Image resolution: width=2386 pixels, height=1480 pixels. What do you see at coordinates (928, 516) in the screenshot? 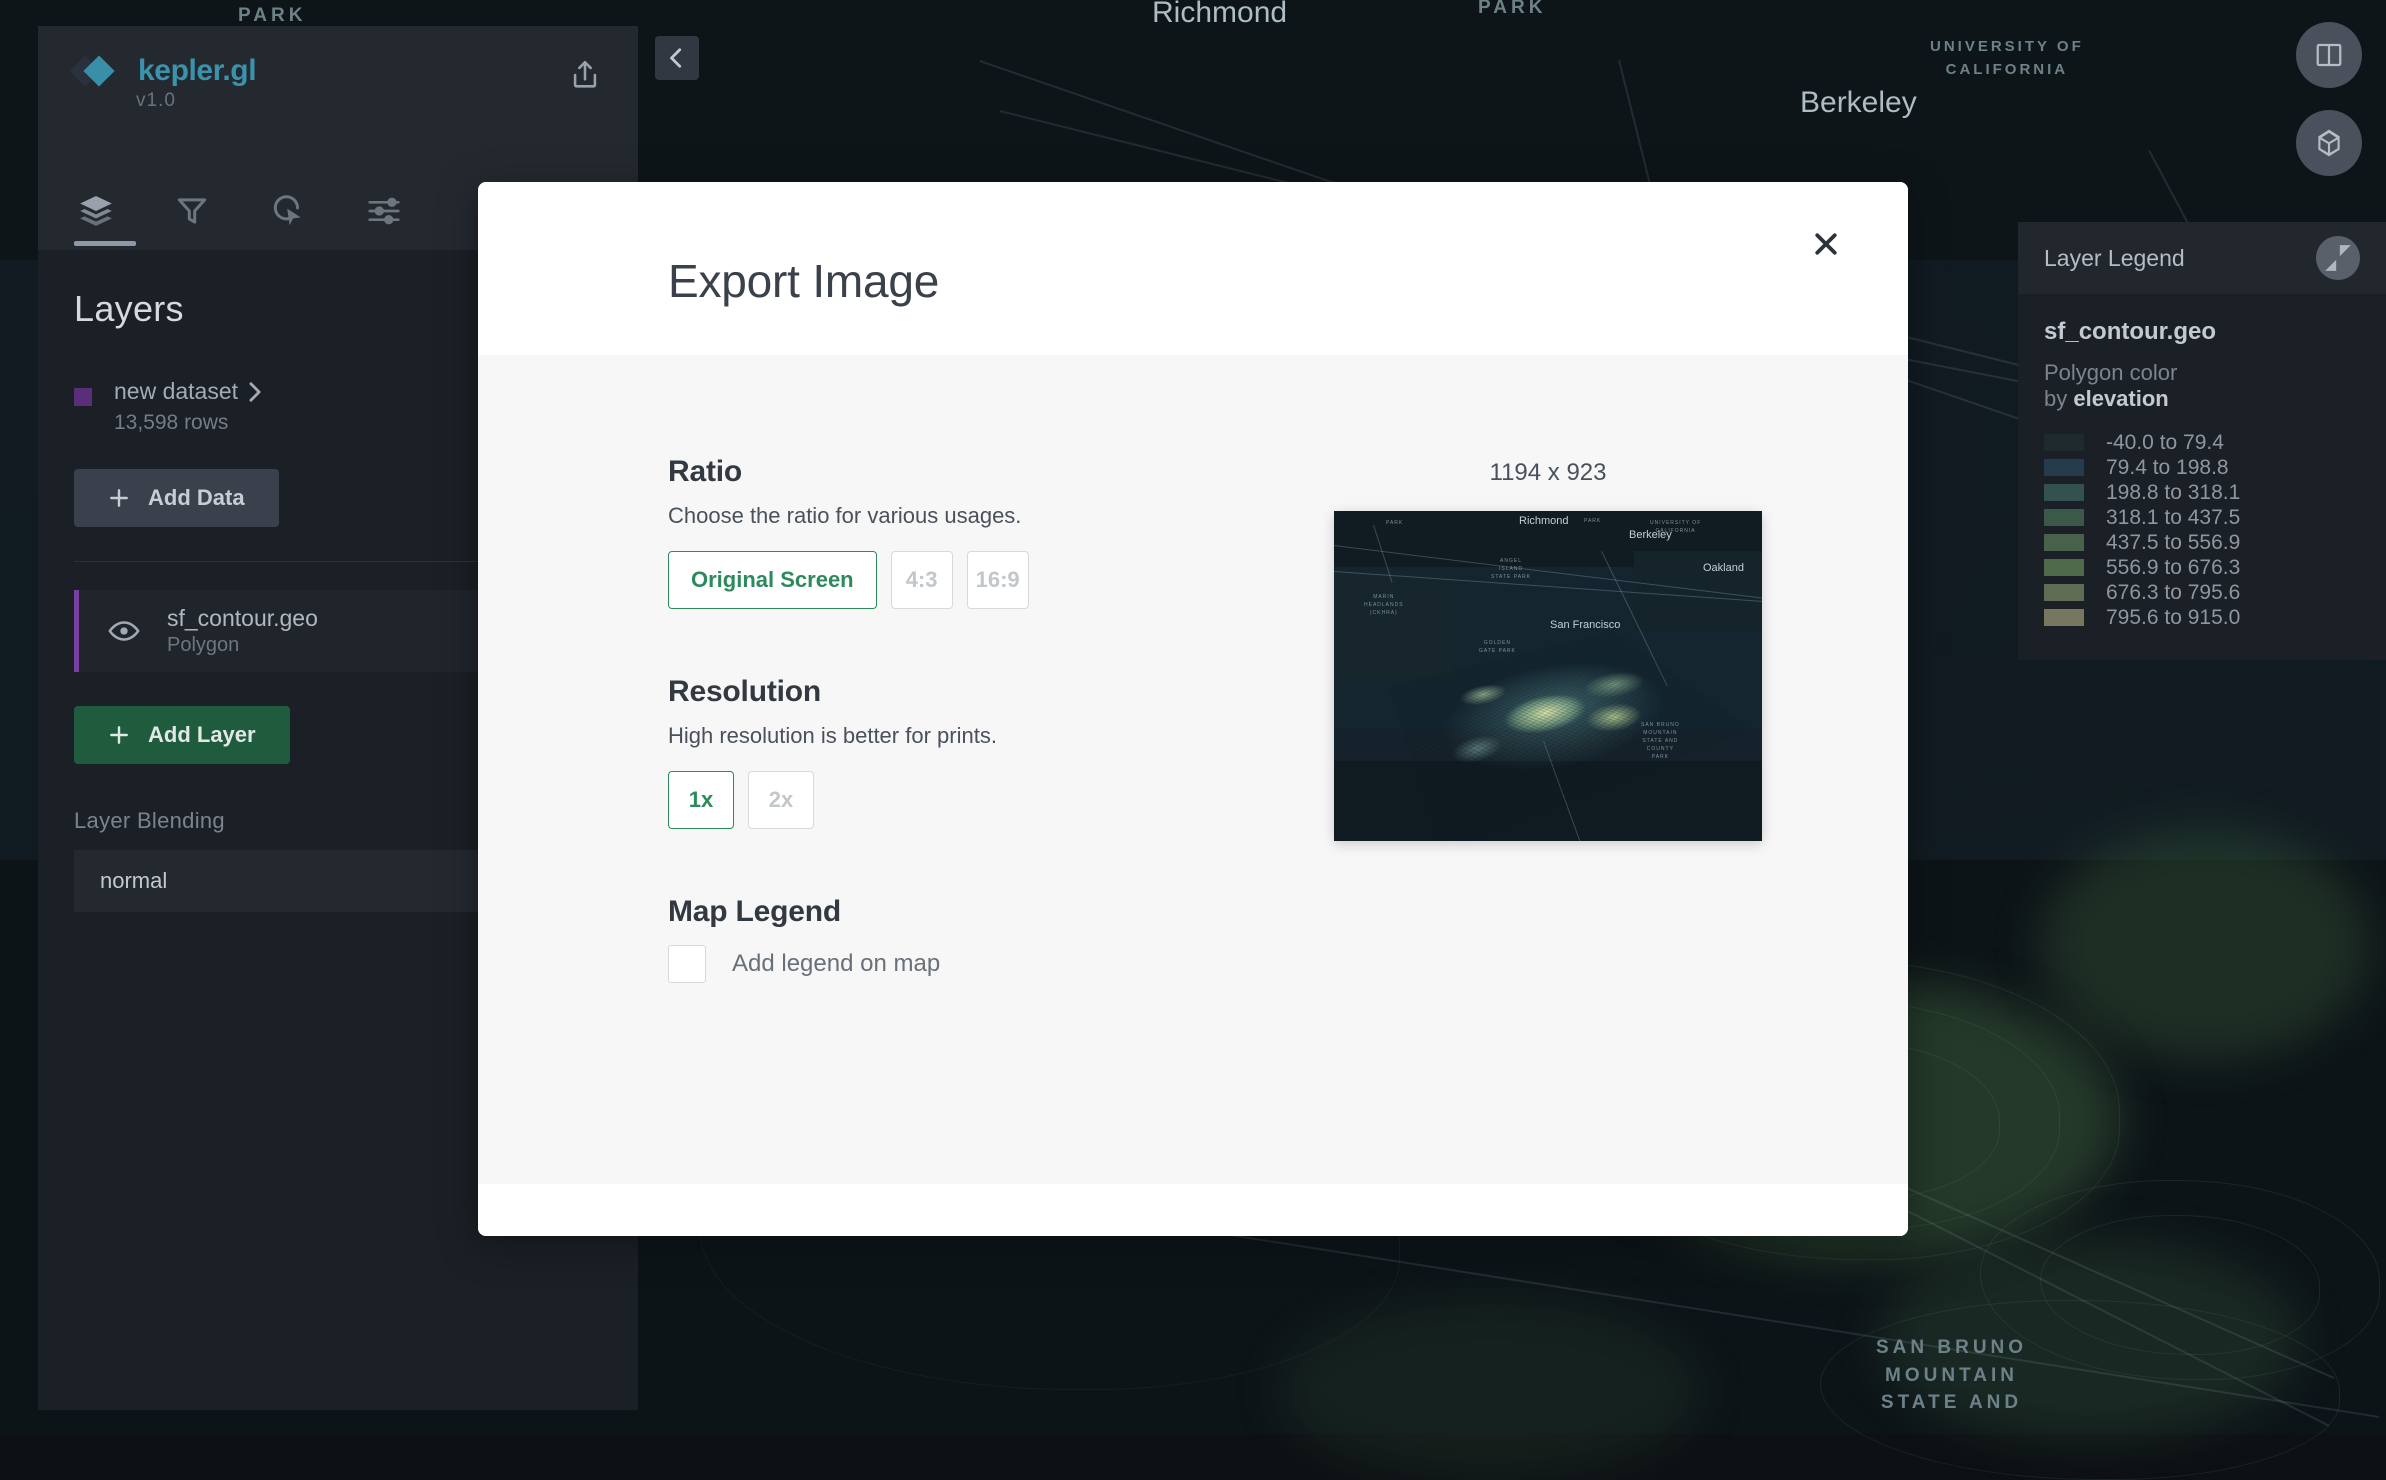
I see `ratio-description: Choose the ratio for various usages.` at bounding box center [928, 516].